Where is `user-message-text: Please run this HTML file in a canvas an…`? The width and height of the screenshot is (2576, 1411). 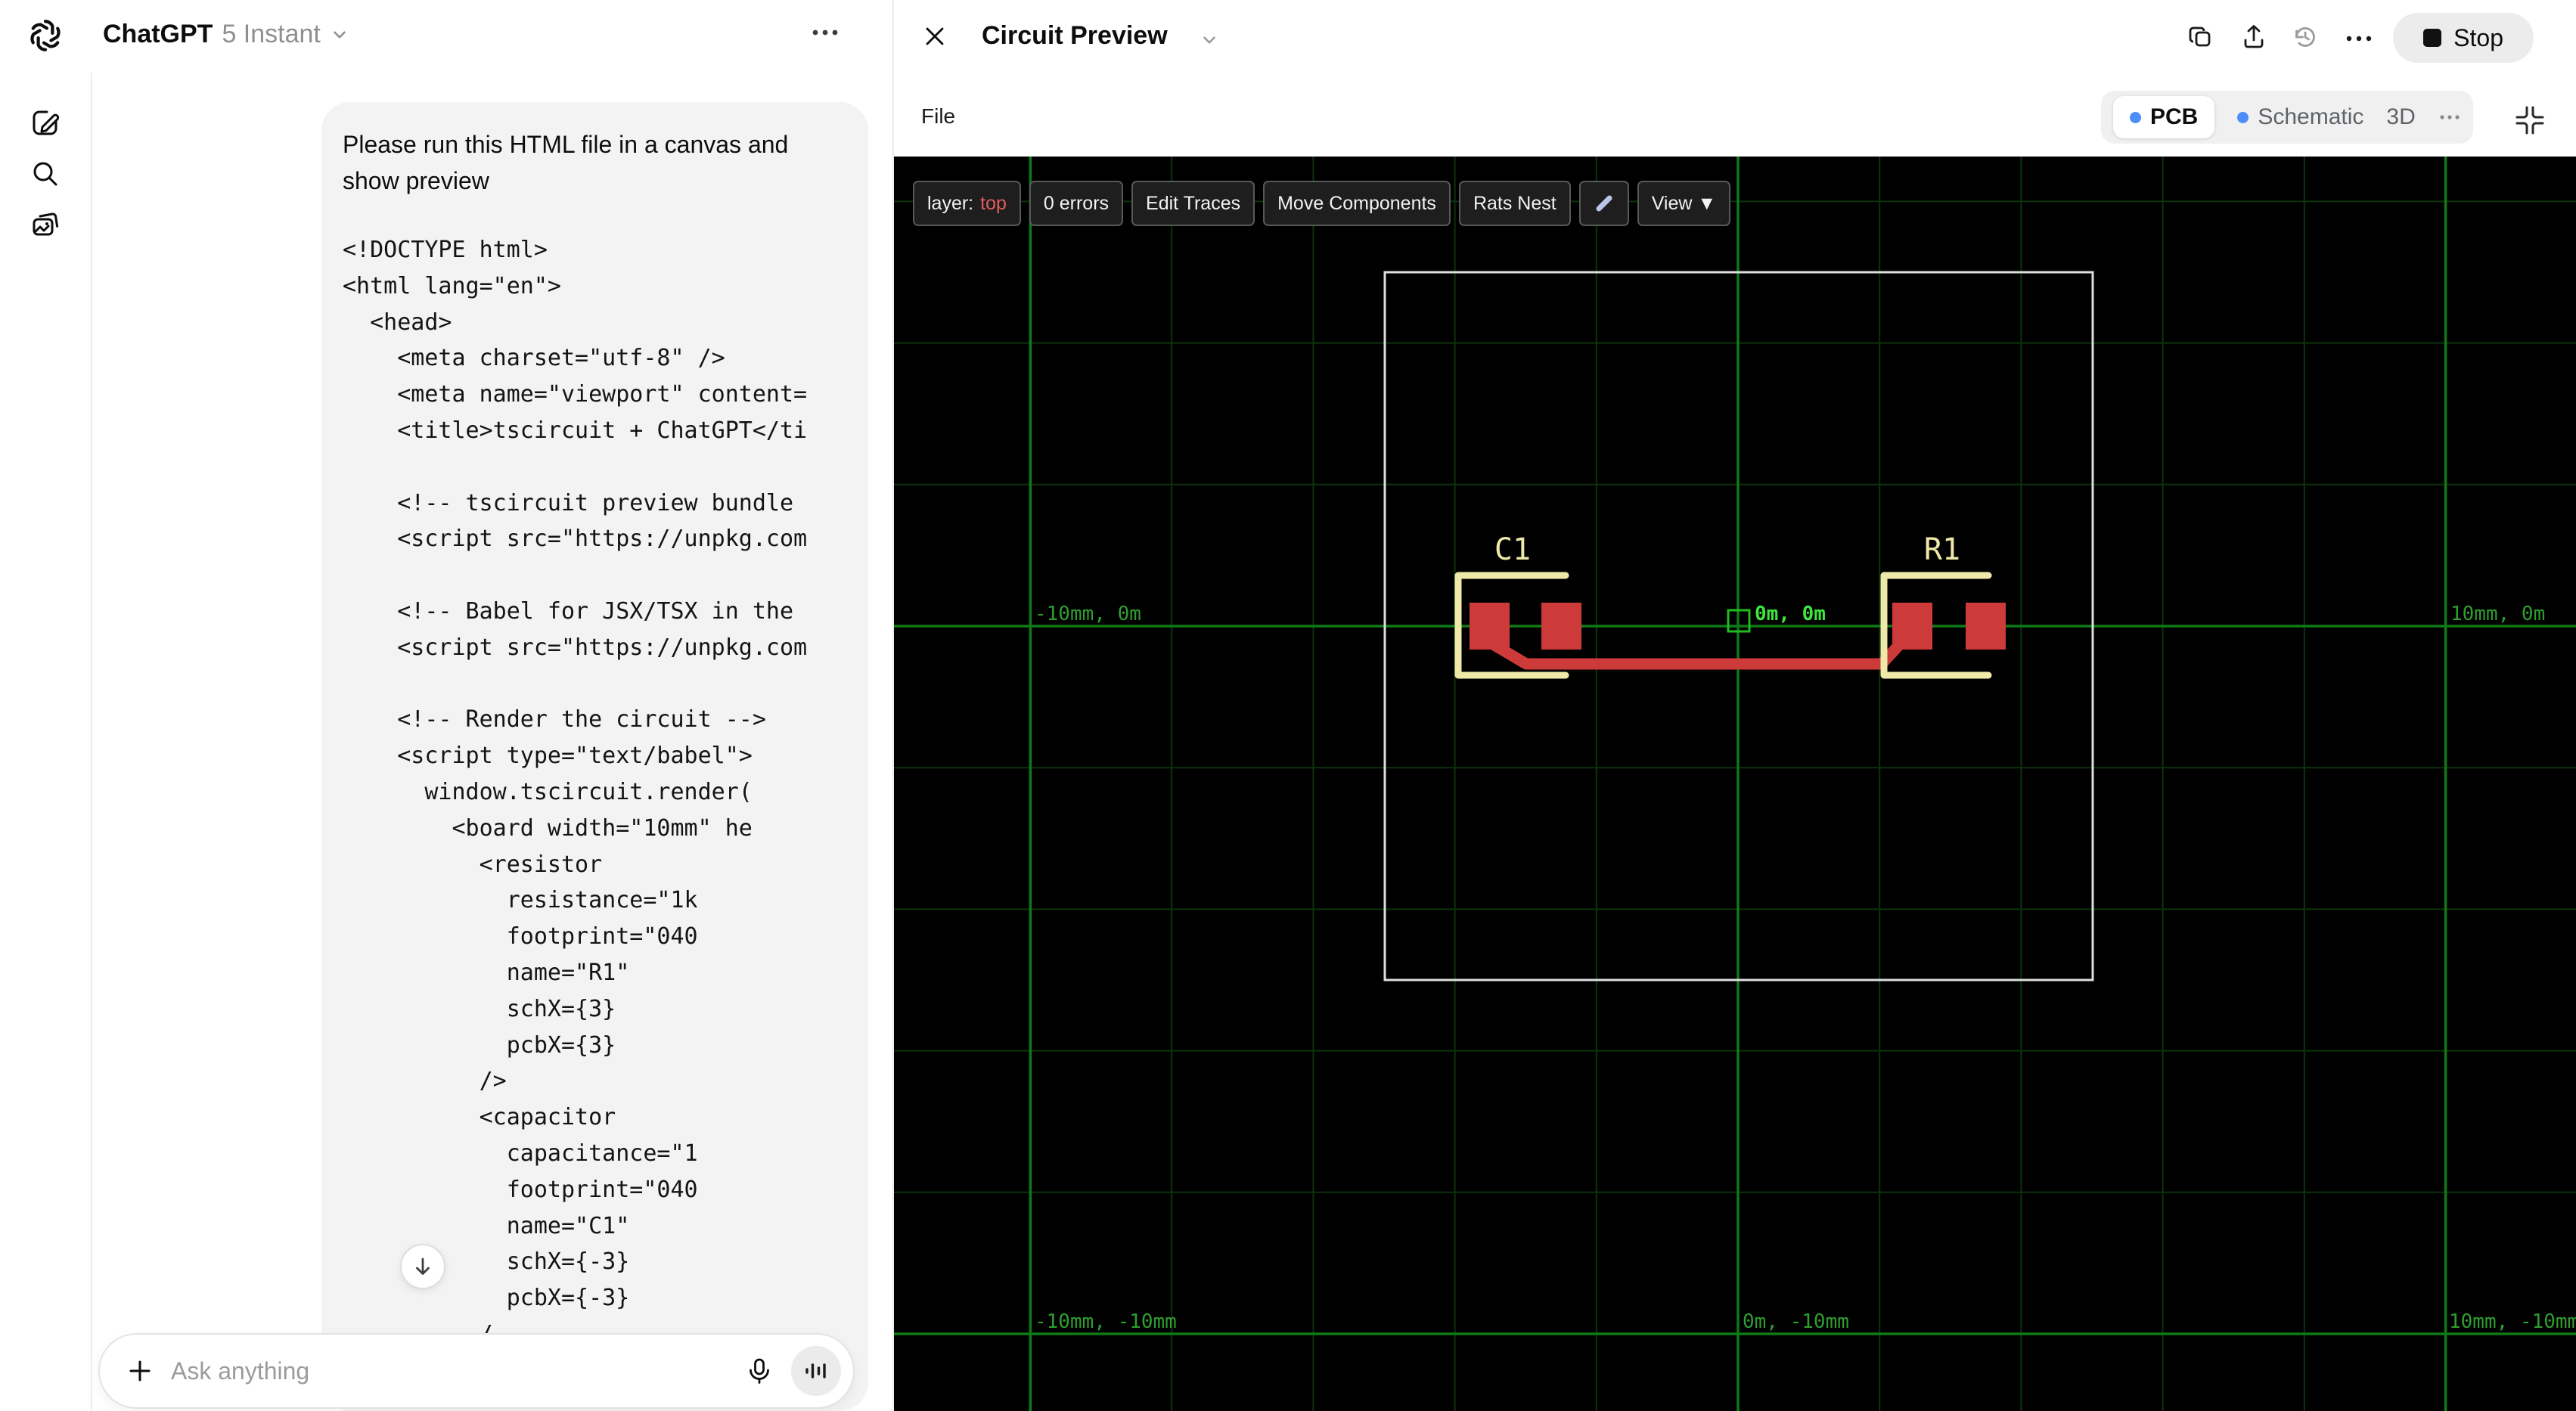 user-message-text: Please run this HTML file in a canvas an… is located at coordinates (566, 162).